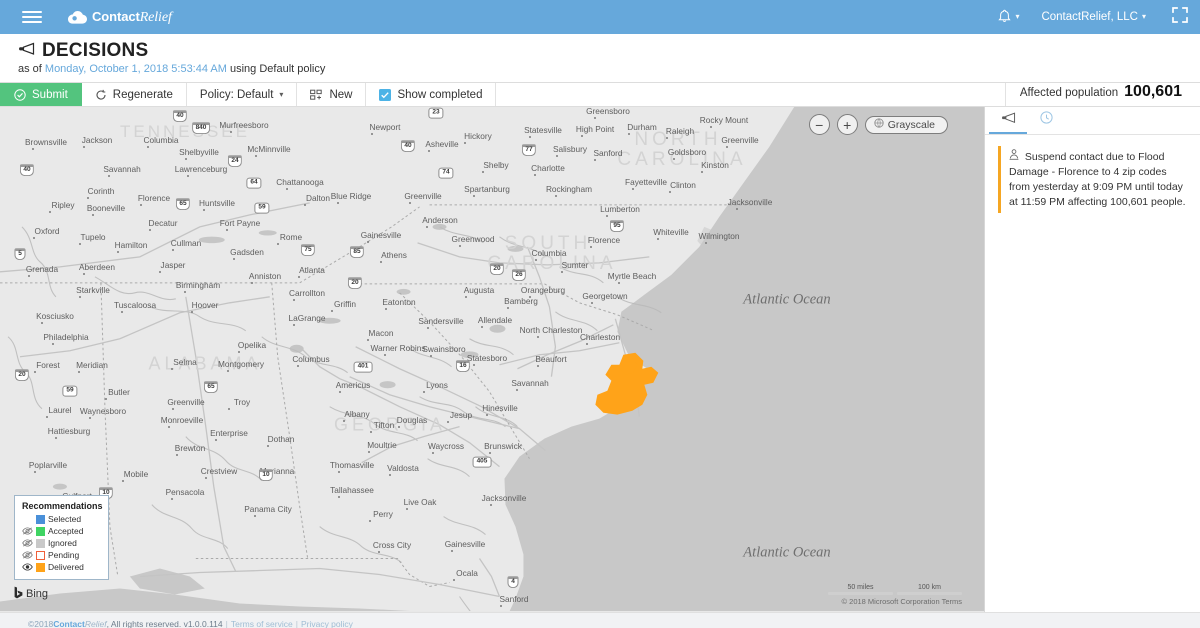 The image size is (1200, 628). I want to click on submit-label: Submit, so click(50, 94).